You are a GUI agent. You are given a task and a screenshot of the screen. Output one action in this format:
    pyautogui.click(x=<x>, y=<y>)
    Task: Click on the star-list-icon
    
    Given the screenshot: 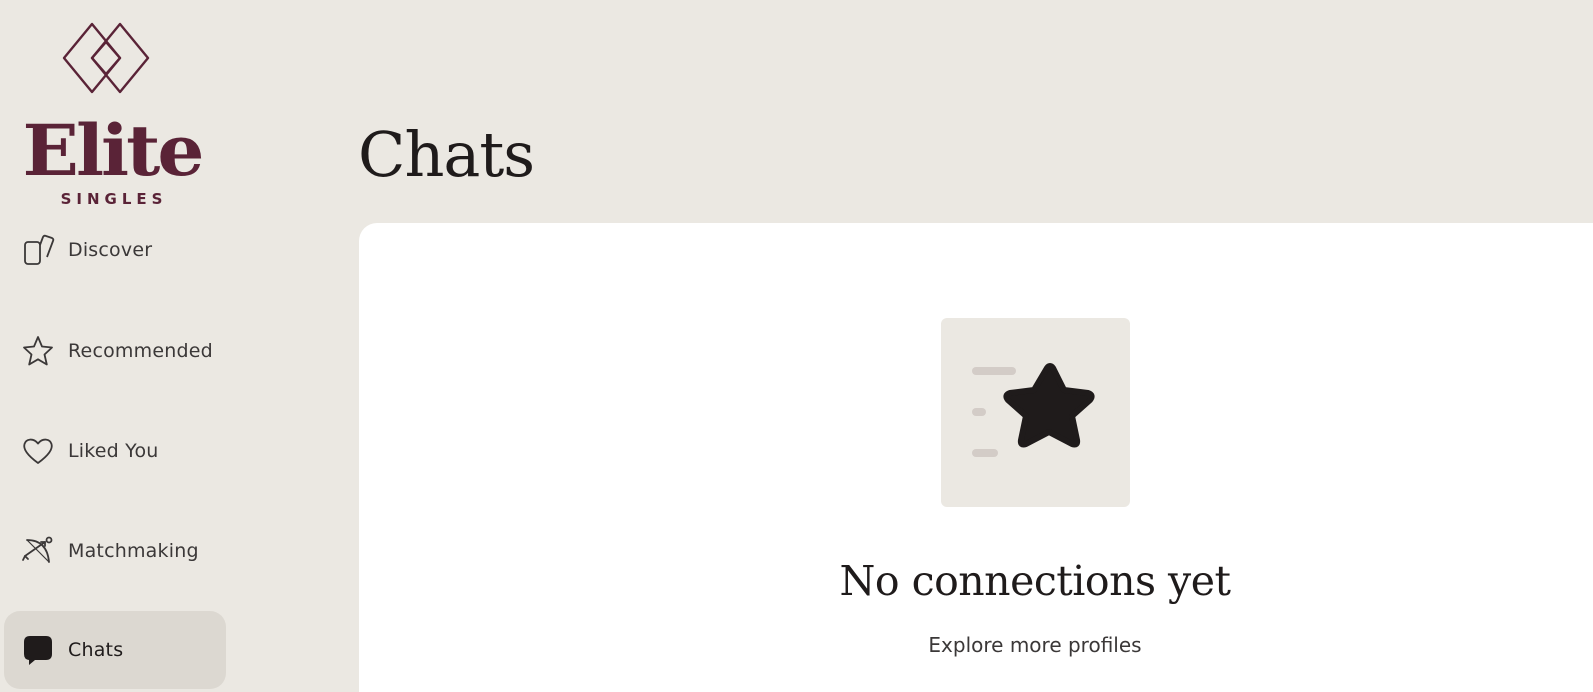 What is the action you would take?
    pyautogui.click(x=1033, y=410)
    